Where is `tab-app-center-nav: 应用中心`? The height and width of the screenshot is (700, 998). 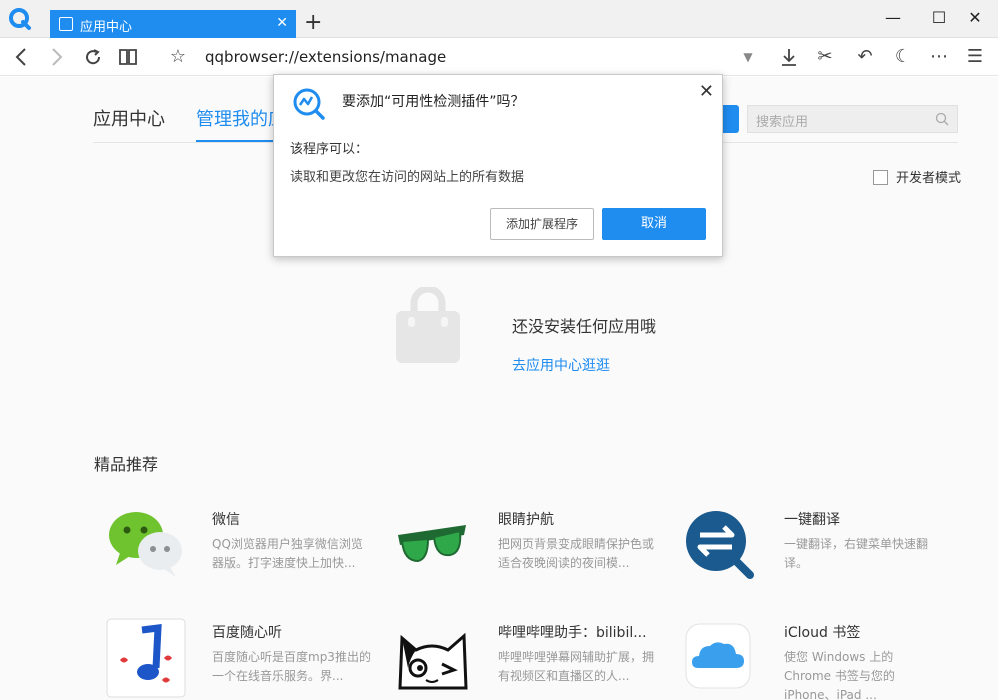
tab-app-center-nav: 应用中心 is located at coordinates (129, 118).